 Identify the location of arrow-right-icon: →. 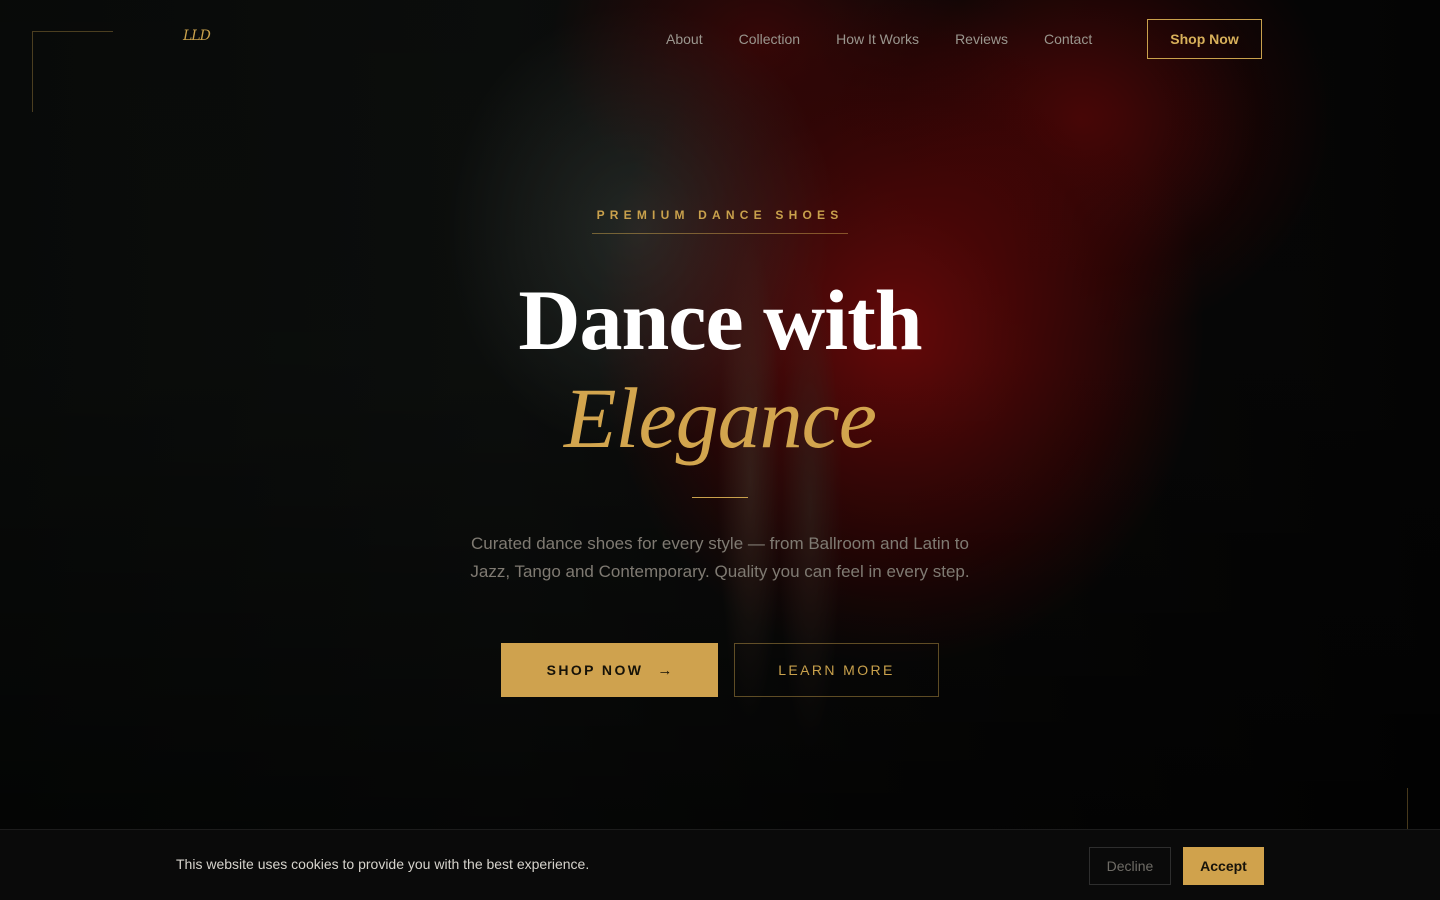
(665, 670).